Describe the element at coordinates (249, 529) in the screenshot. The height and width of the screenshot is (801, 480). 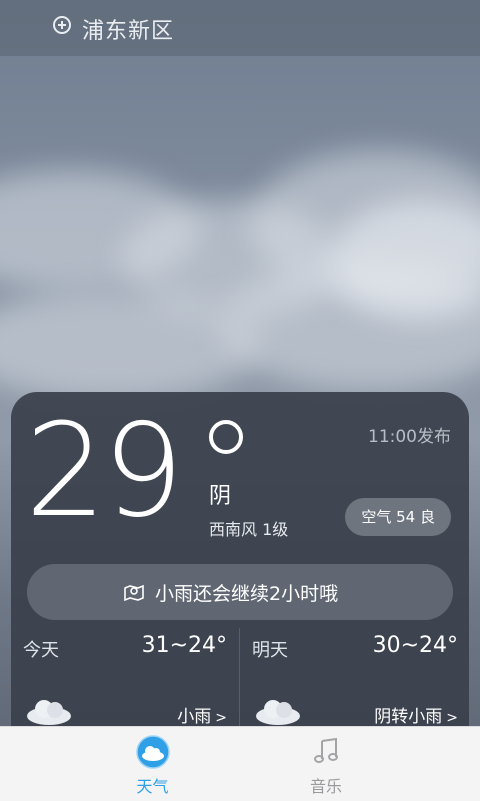
I see `wind-info: 西南风 1级` at that location.